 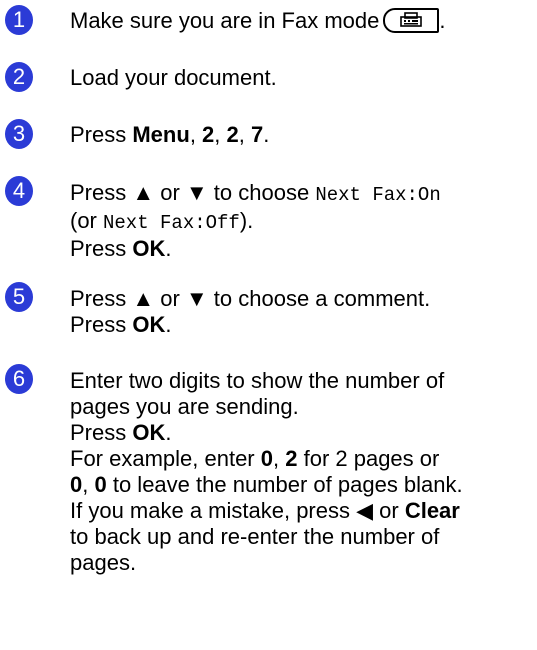 I want to click on step-text: Make sure you are in Fax mode., so click(x=258, y=20).